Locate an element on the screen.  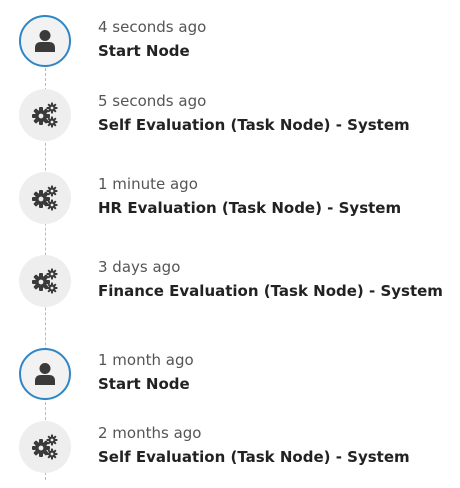
timeline-title: Finance Evaluation (Task Node) - System is located at coordinates (270, 291).